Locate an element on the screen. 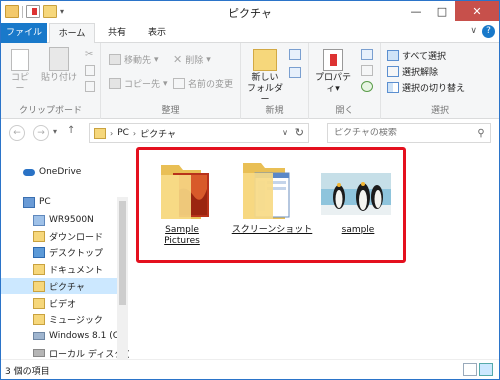 The width and height of the screenshot is (500, 380). search-input is located at coordinates (403, 133).